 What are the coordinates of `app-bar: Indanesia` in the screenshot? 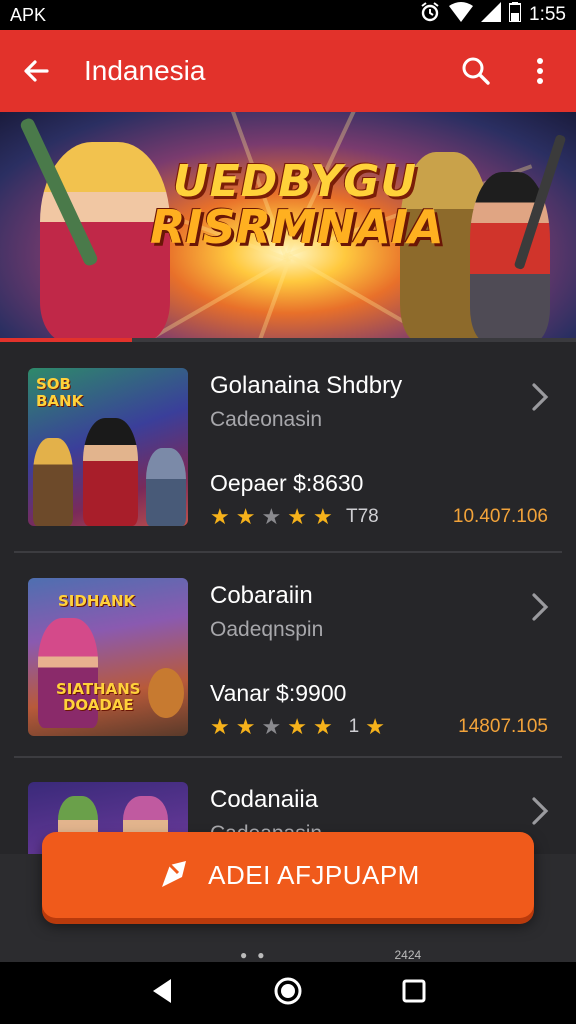 It's located at (288, 71).